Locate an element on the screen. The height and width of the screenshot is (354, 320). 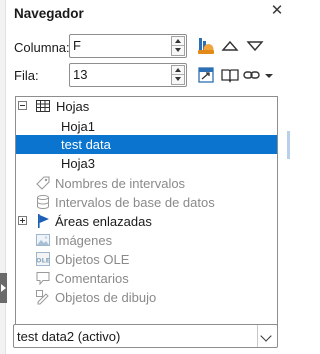
tree-item-label: Objetos de dibujo is located at coordinates (106, 297).